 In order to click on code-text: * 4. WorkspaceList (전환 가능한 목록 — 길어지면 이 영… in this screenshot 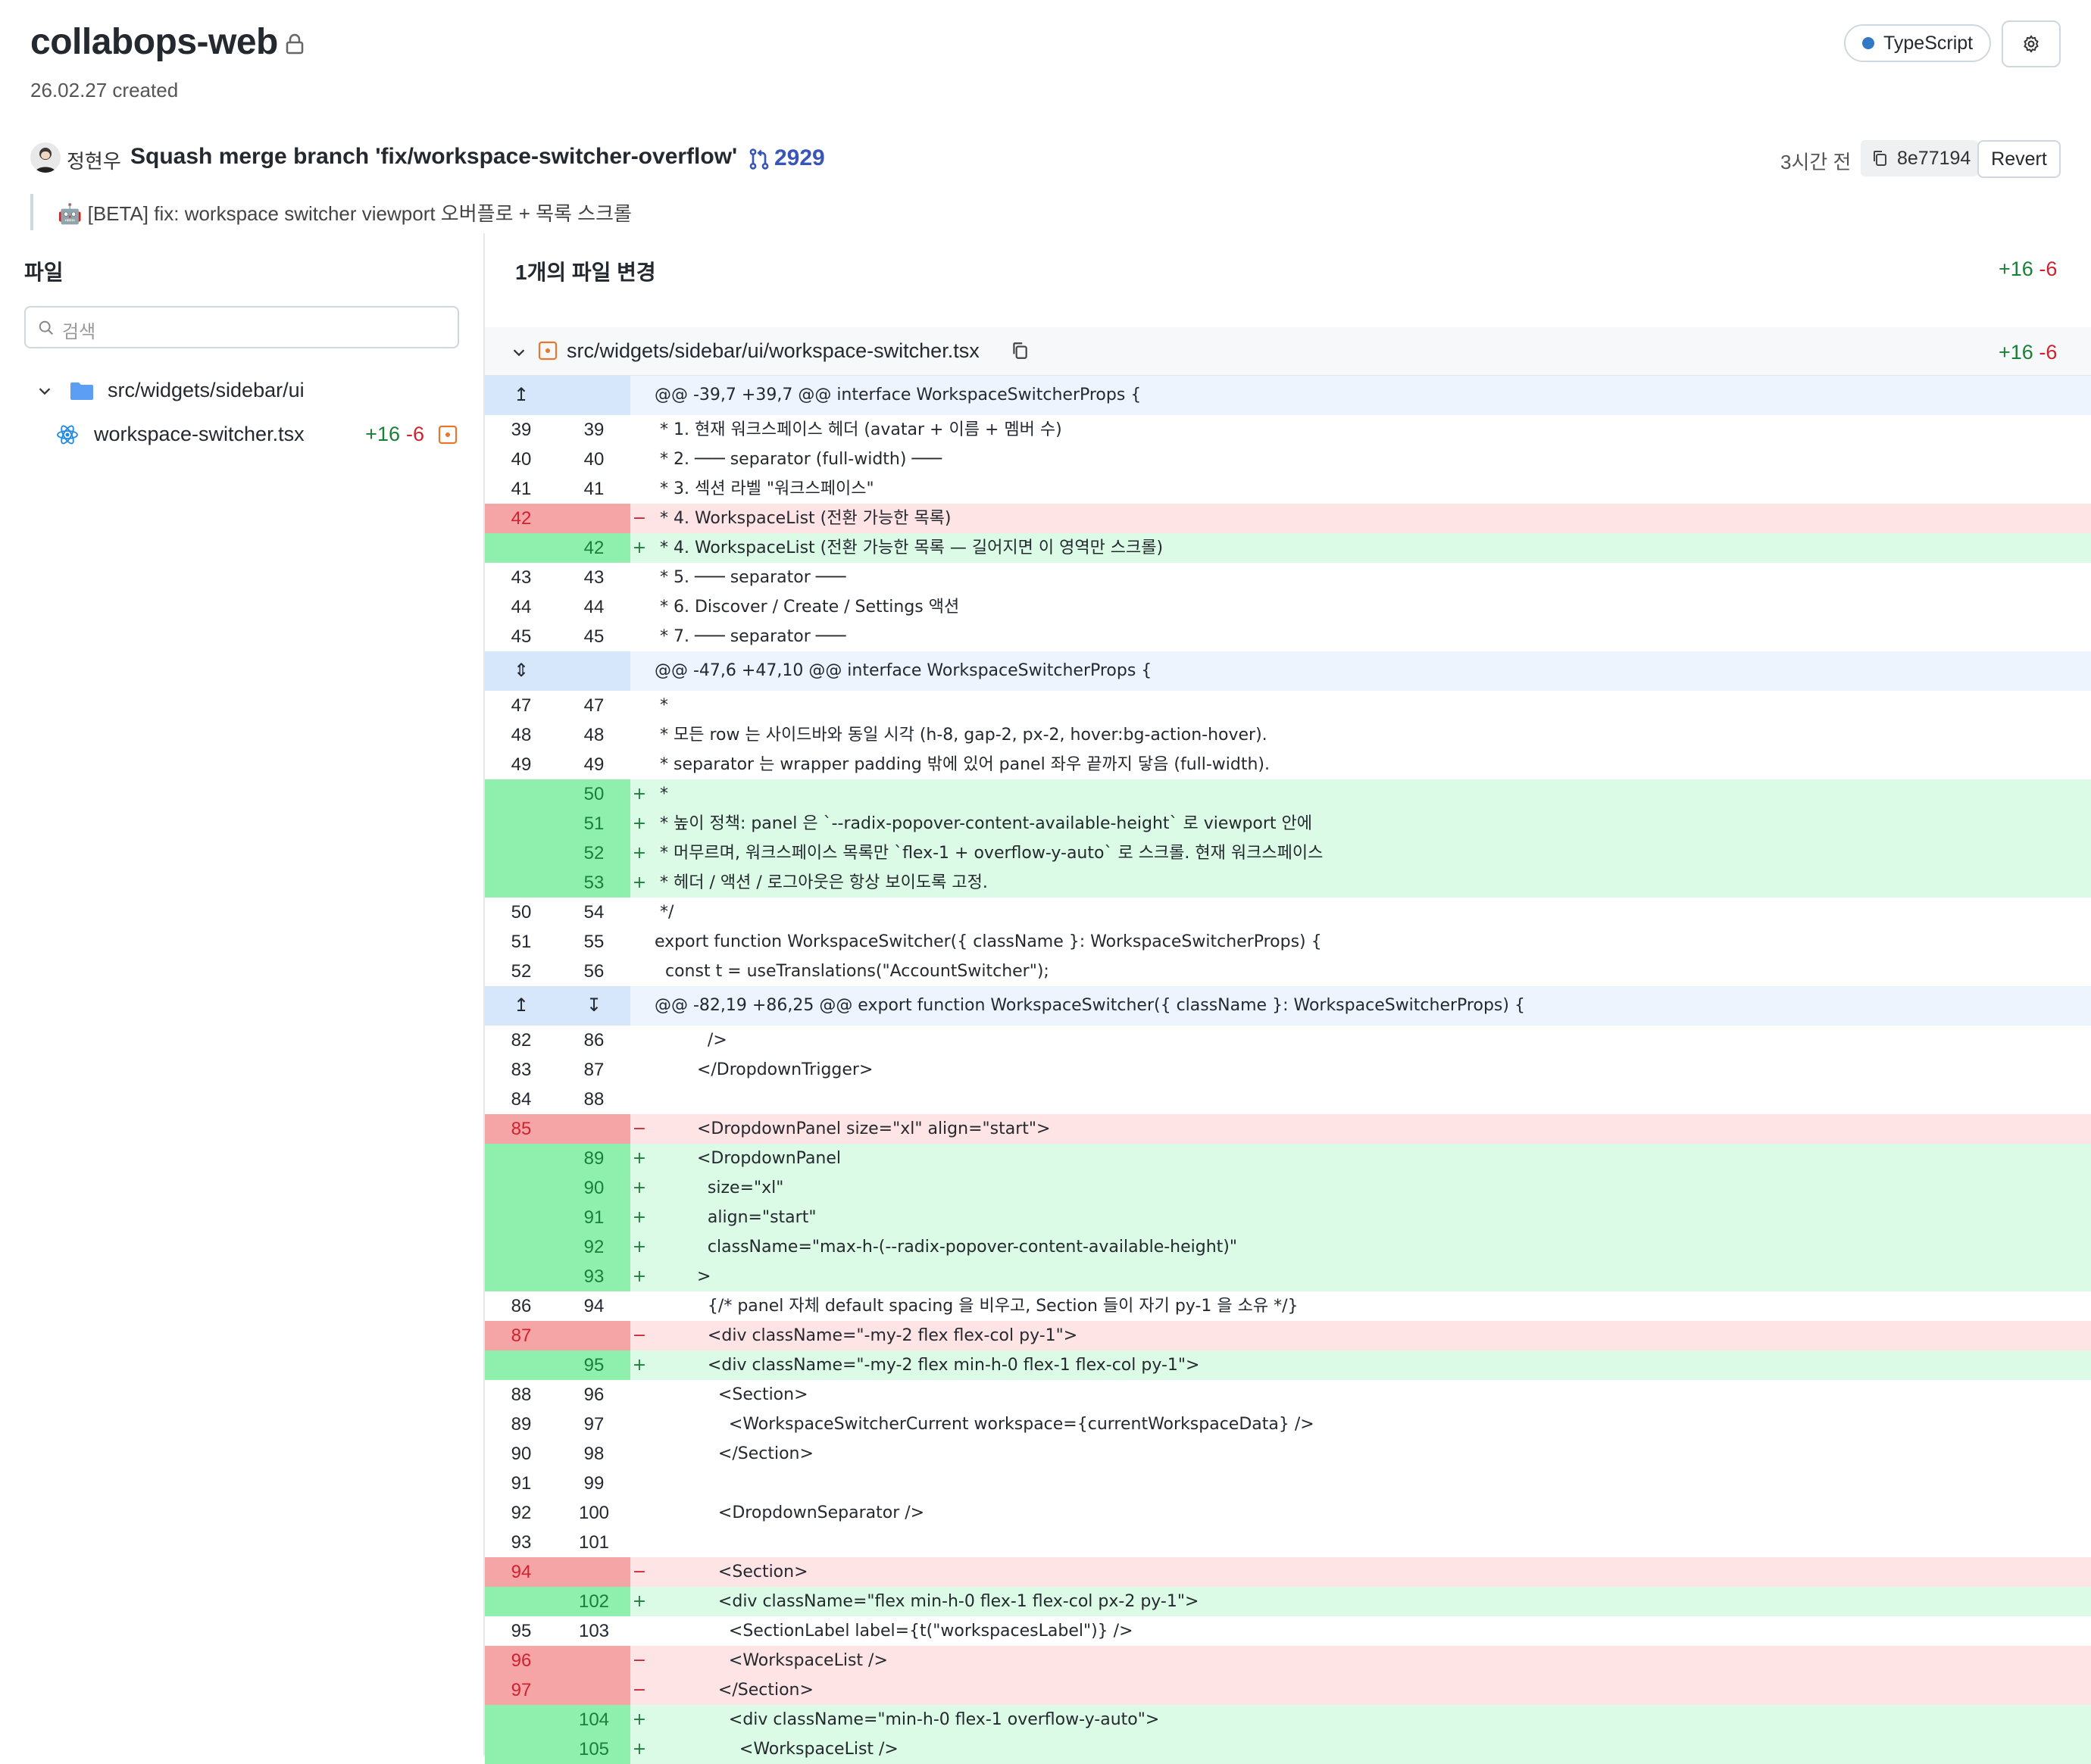, I will do `click(909, 548)`.